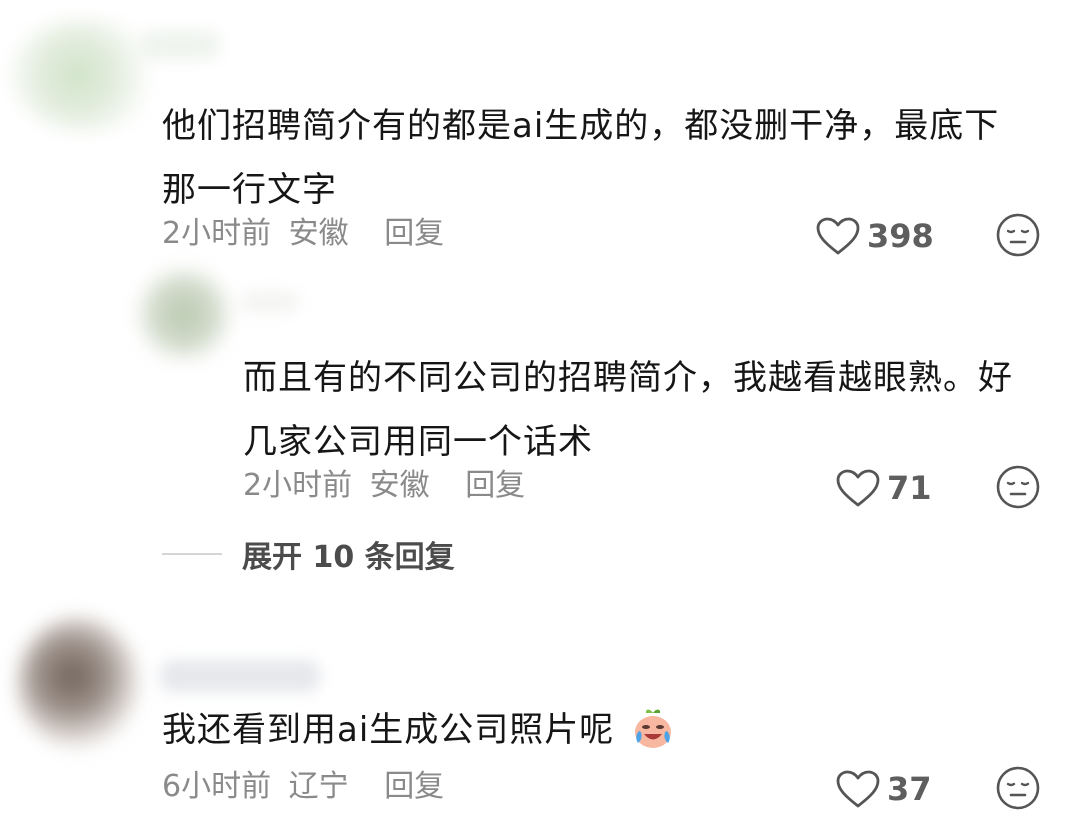  I want to click on comment-text-content: 我还看到用ai生成公司照片呢, so click(388, 730).